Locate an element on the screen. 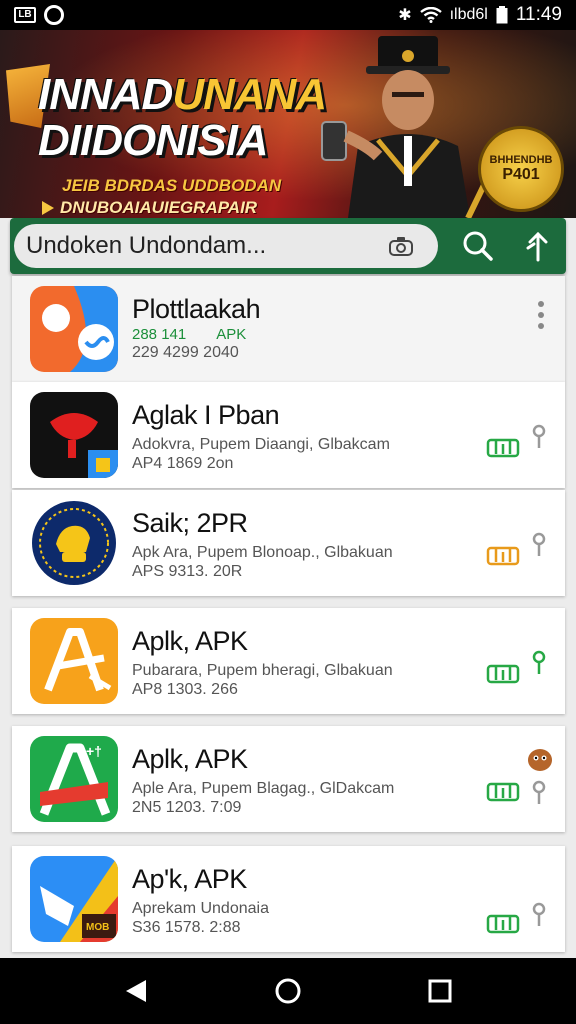 This screenshot has width=576, height=1024. app-title: Saik; 2PR is located at coordinates (190, 523).